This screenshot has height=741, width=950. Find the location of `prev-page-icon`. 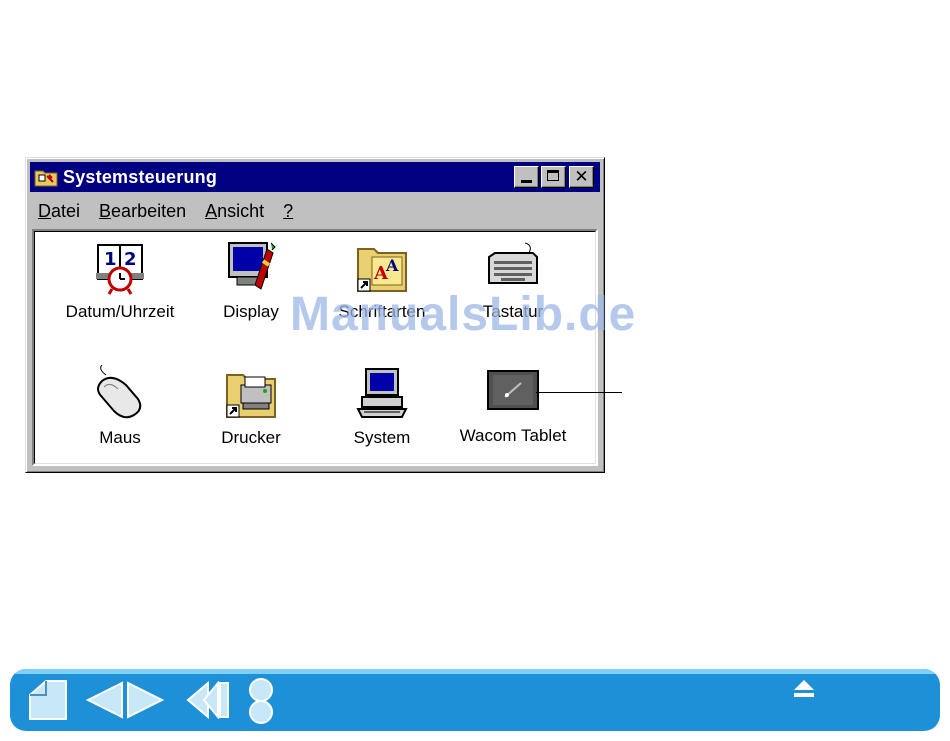

prev-page-icon is located at coordinates (104, 700).